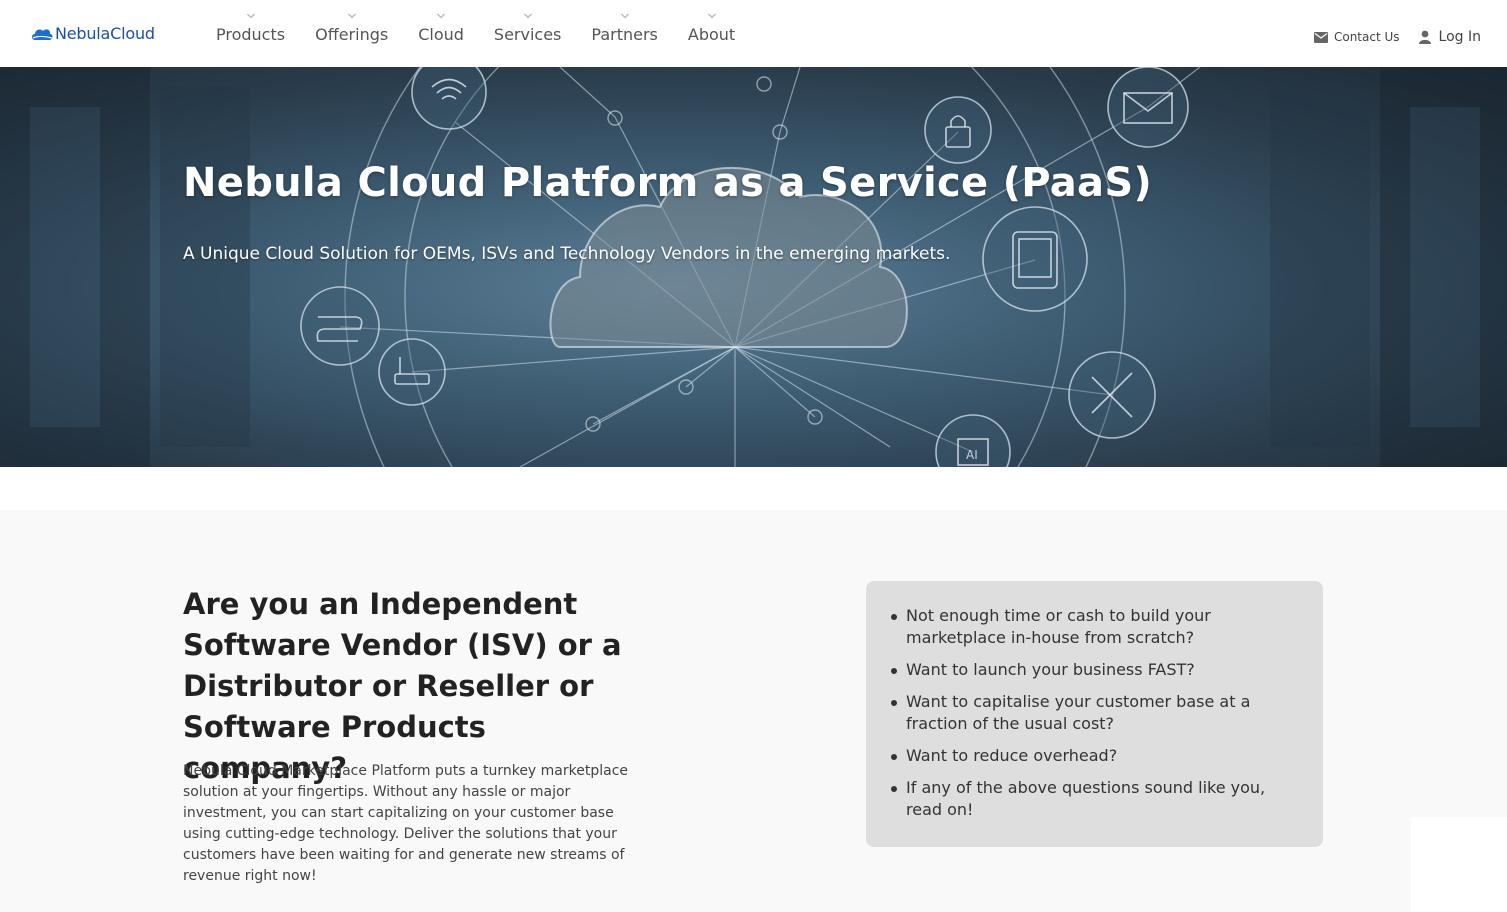  I want to click on log-in-link: Log In, so click(1449, 37).